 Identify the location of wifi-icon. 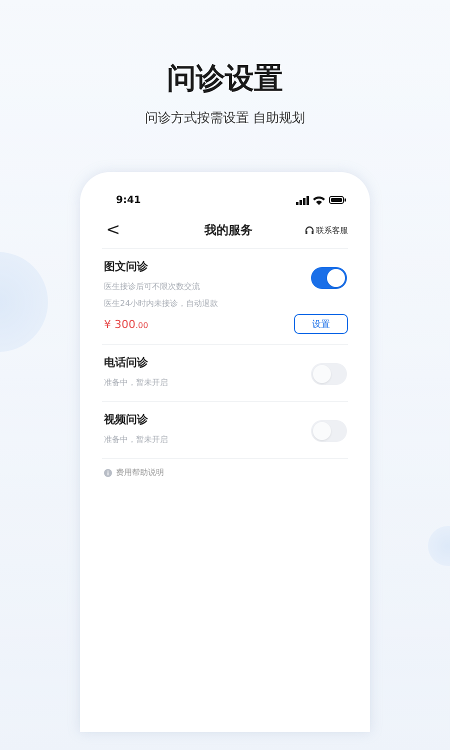
(319, 200).